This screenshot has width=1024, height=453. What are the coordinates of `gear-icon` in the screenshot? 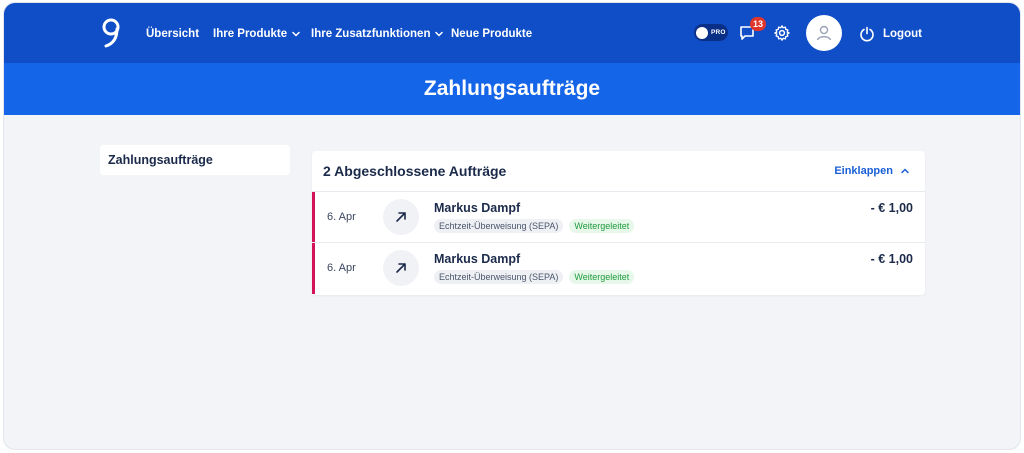 It's located at (782, 33).